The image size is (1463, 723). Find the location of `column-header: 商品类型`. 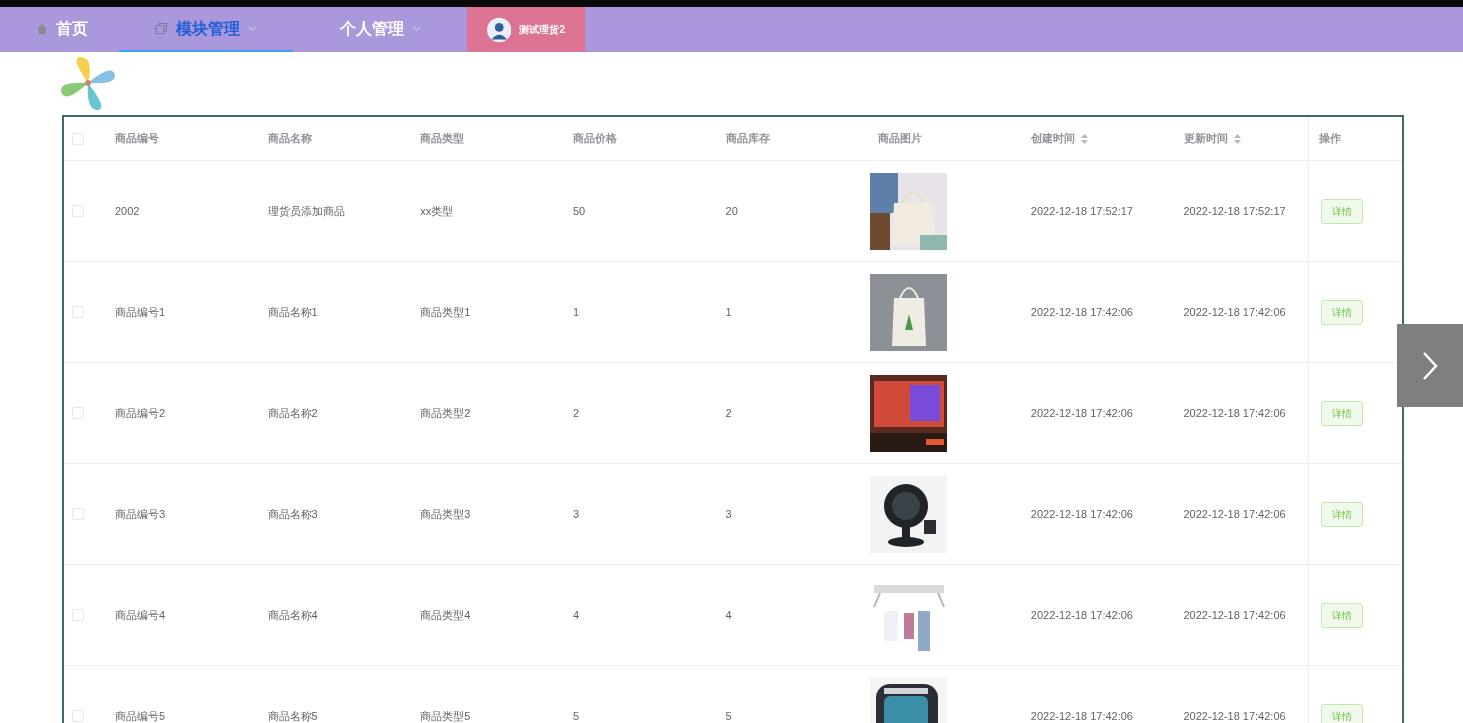

column-header: 商品类型 is located at coordinates (442, 139).